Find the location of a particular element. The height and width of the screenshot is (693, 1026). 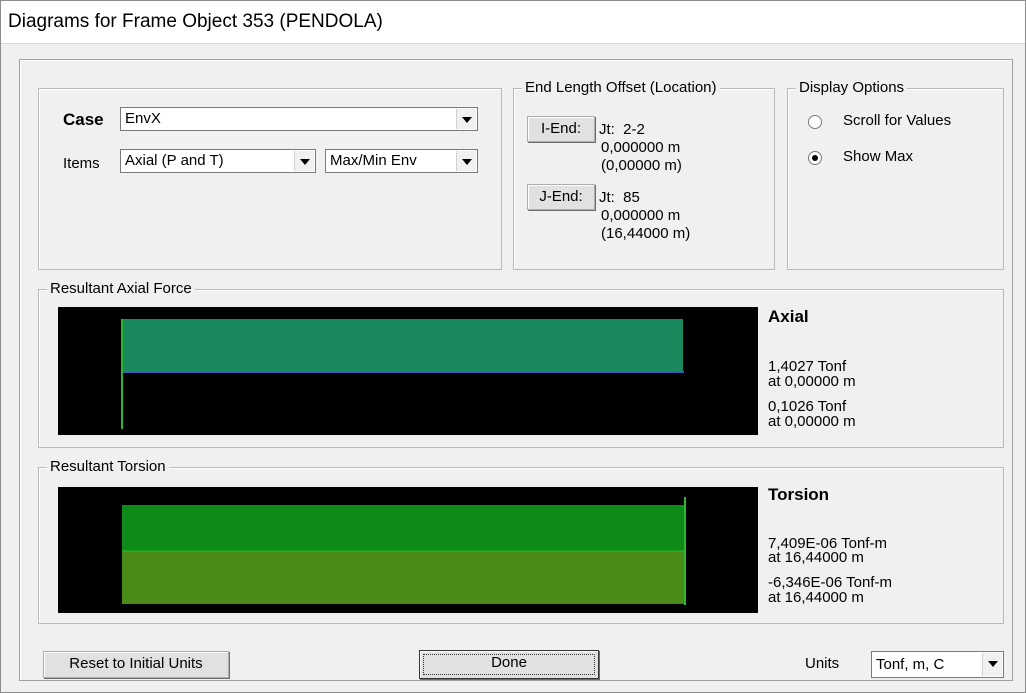

j-end-offset: 0,000000 m is located at coordinates (641, 215).